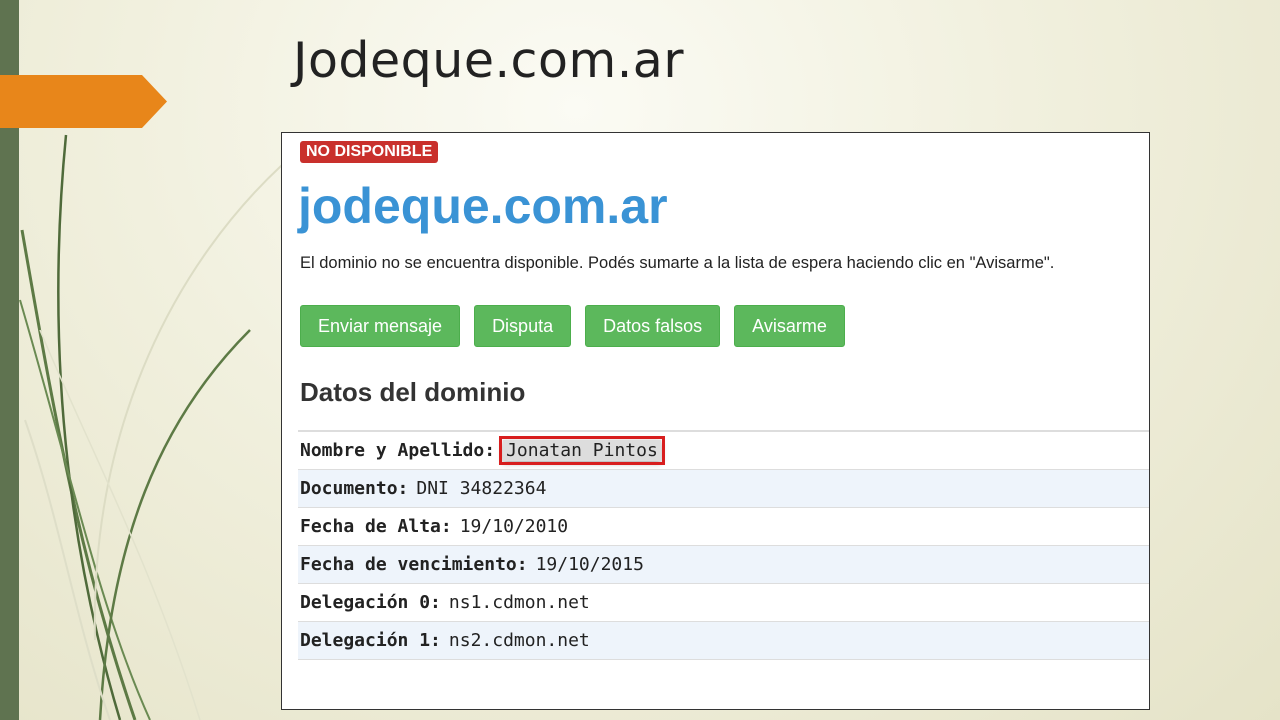  Describe the element at coordinates (519, 640) in the screenshot. I see `row-value: ns2.cdmon.net` at that location.